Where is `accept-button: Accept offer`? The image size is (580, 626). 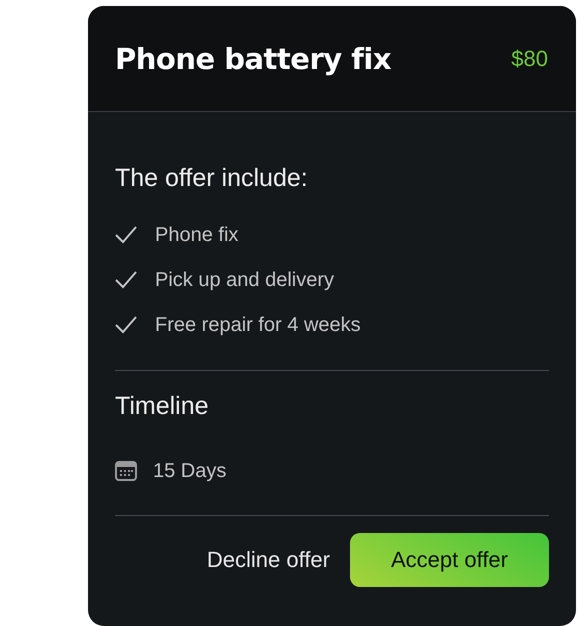 accept-button: Accept offer is located at coordinates (449, 560).